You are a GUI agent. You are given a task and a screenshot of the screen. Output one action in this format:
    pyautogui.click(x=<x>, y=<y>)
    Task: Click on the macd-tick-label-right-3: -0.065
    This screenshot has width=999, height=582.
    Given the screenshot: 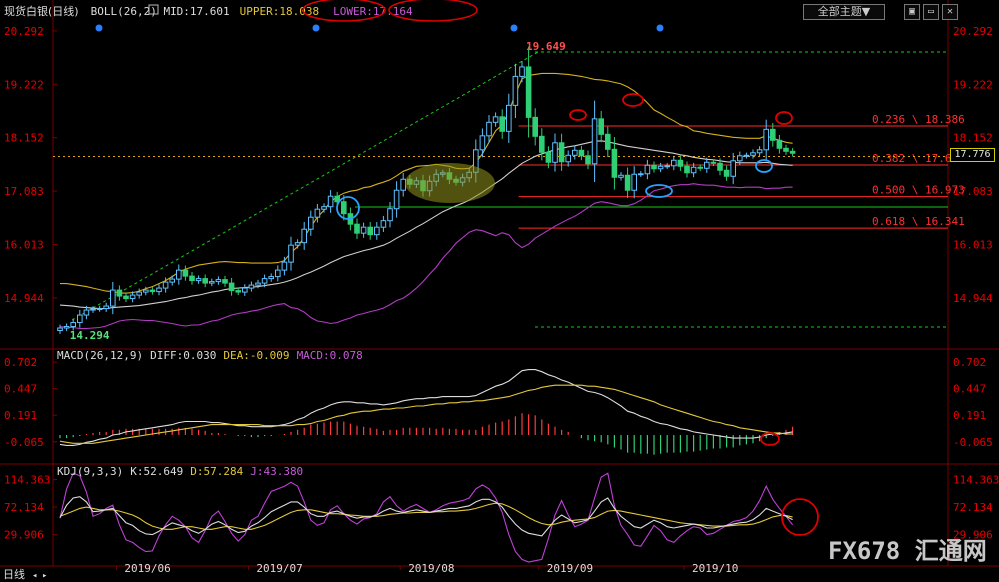 What is the action you would take?
    pyautogui.click(x=973, y=442)
    